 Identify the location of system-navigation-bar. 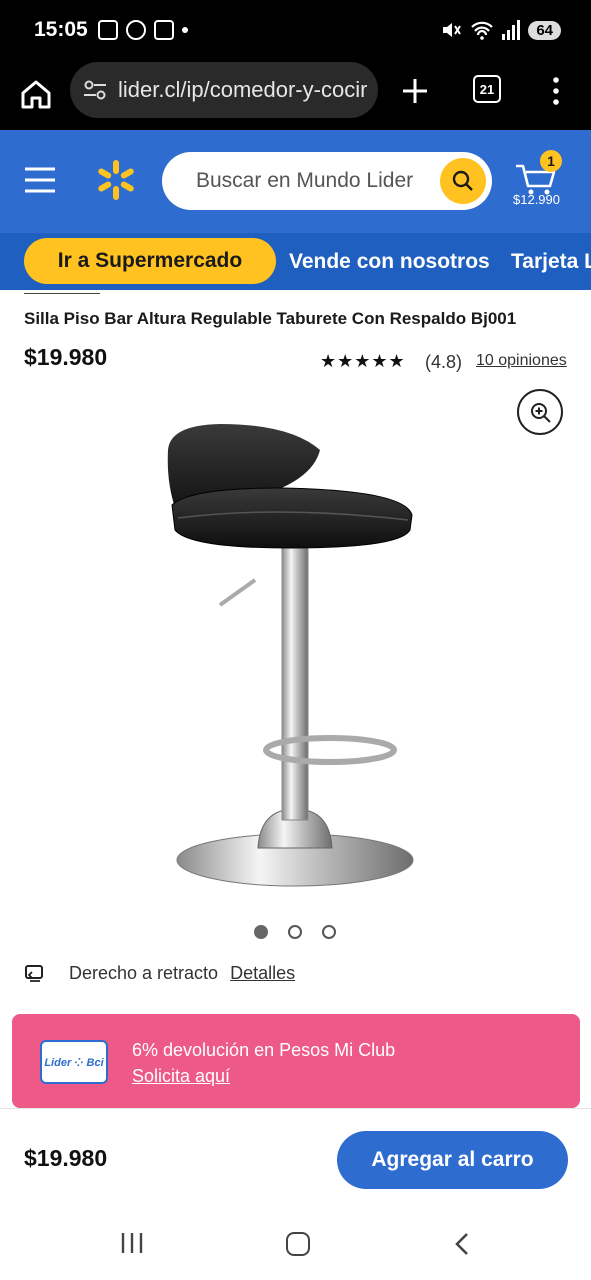
(295, 1247).